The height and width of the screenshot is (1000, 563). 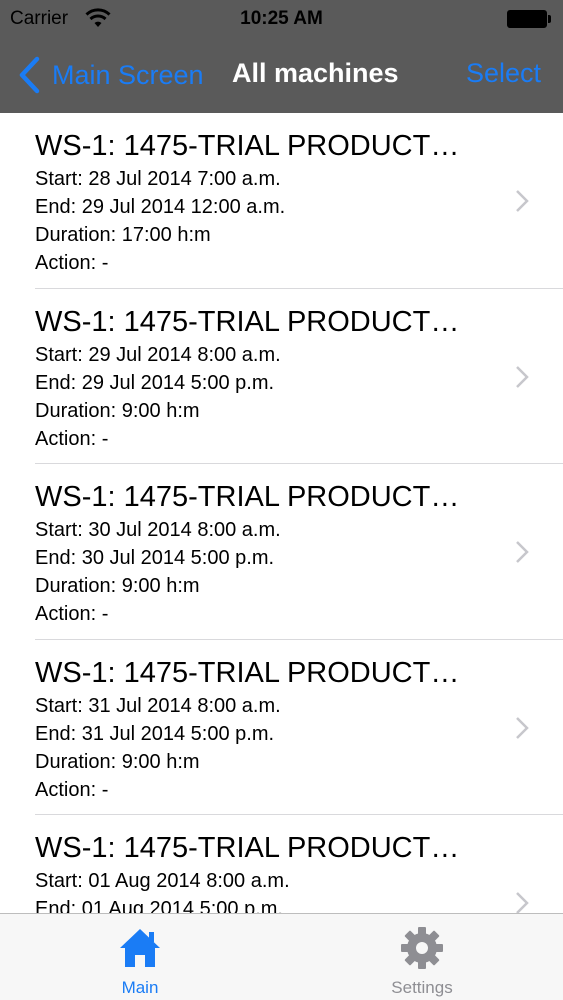 I want to click on item-end: End: 30 Jul 2014 5:00 p.m., so click(x=155, y=558).